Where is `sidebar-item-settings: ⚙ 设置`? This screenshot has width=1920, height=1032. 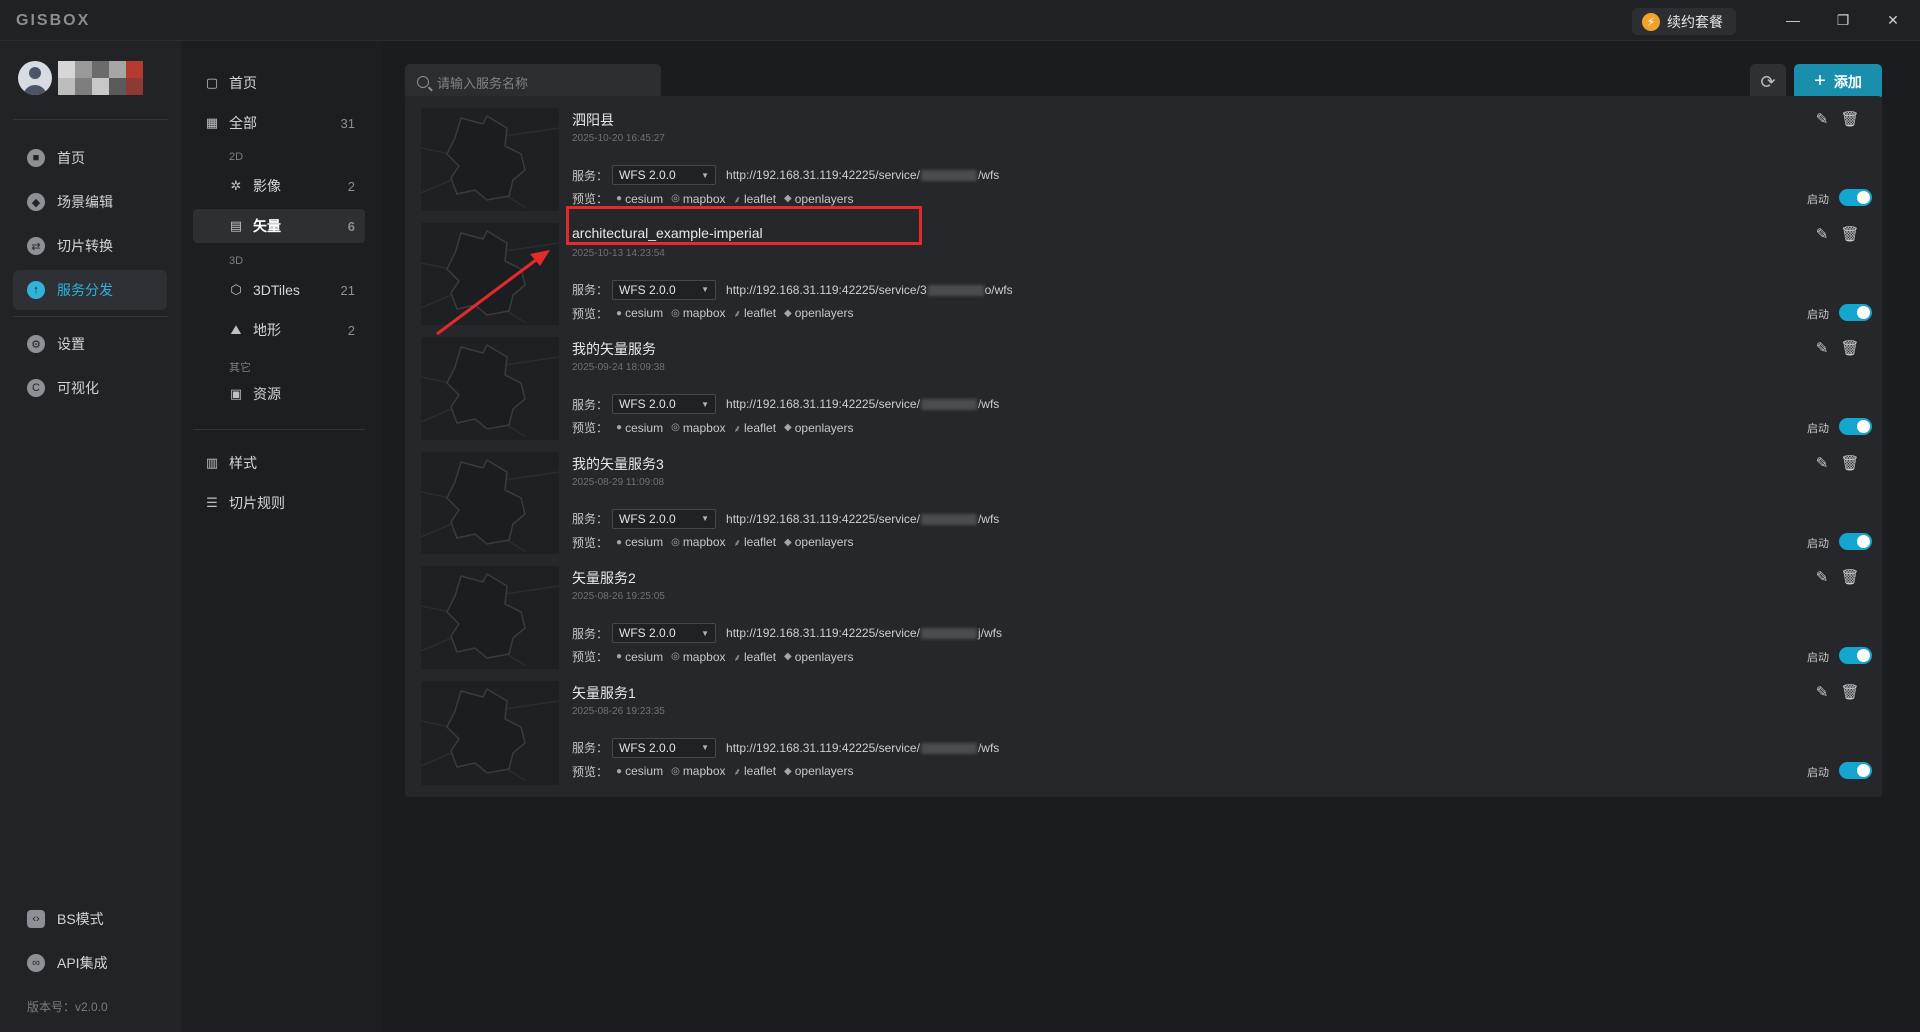 sidebar-item-settings: ⚙ 设置 is located at coordinates (90, 344).